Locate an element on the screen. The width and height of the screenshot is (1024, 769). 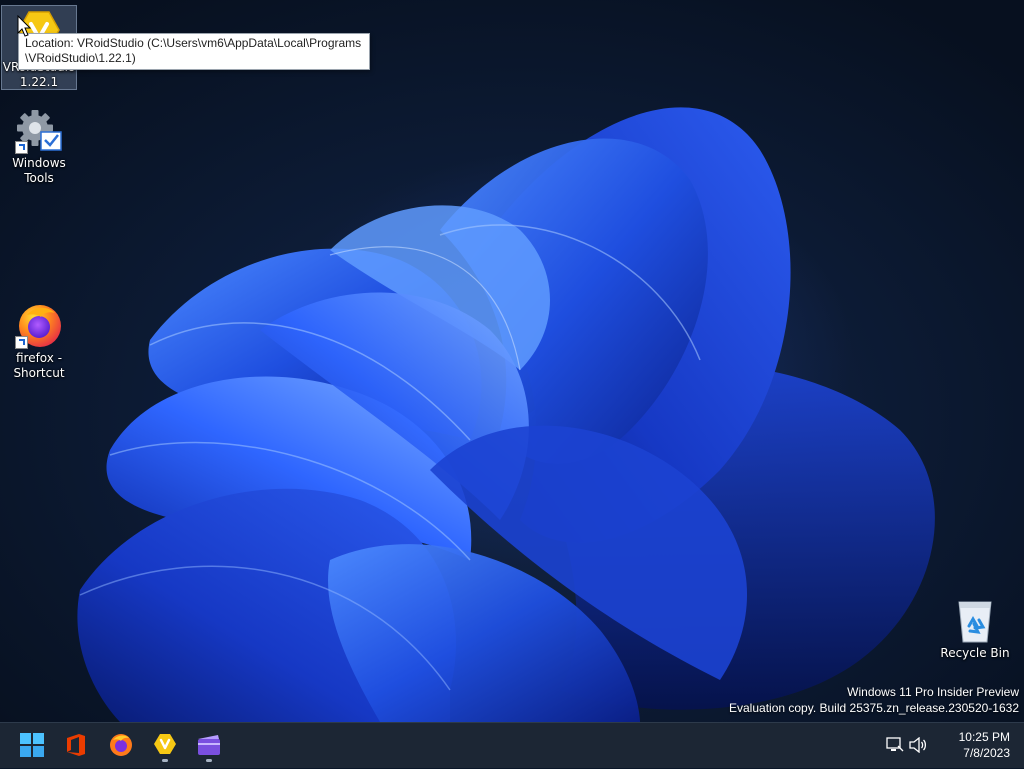
mouse-cursor-icon is located at coordinates (24, 26).